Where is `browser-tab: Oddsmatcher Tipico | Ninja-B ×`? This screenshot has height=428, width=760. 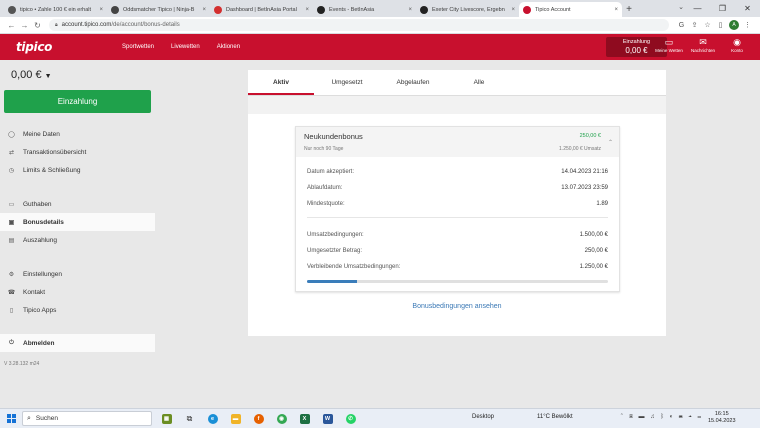 browser-tab: Oddsmatcher Tipico | Ninja-B × is located at coordinates (158, 9).